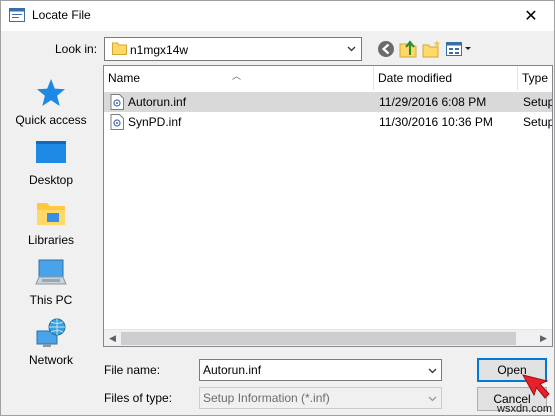  I want to click on network-icon, so click(51, 332).